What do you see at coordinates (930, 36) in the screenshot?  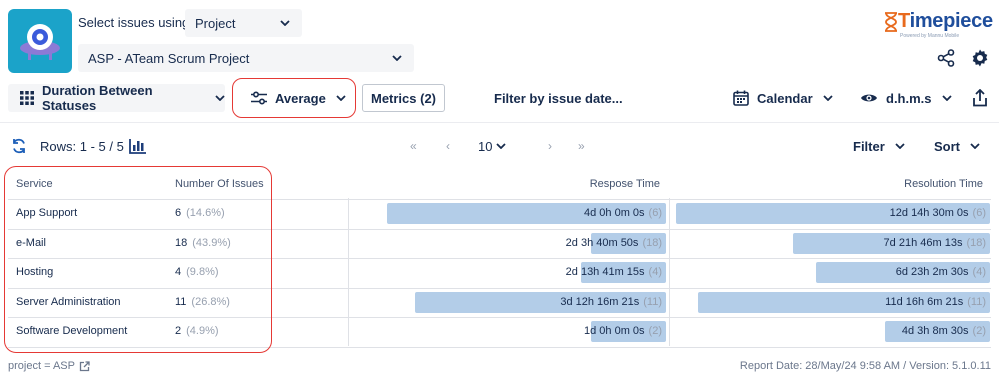 I see `logo-subtitle: Powered by Mannu Mobile` at bounding box center [930, 36].